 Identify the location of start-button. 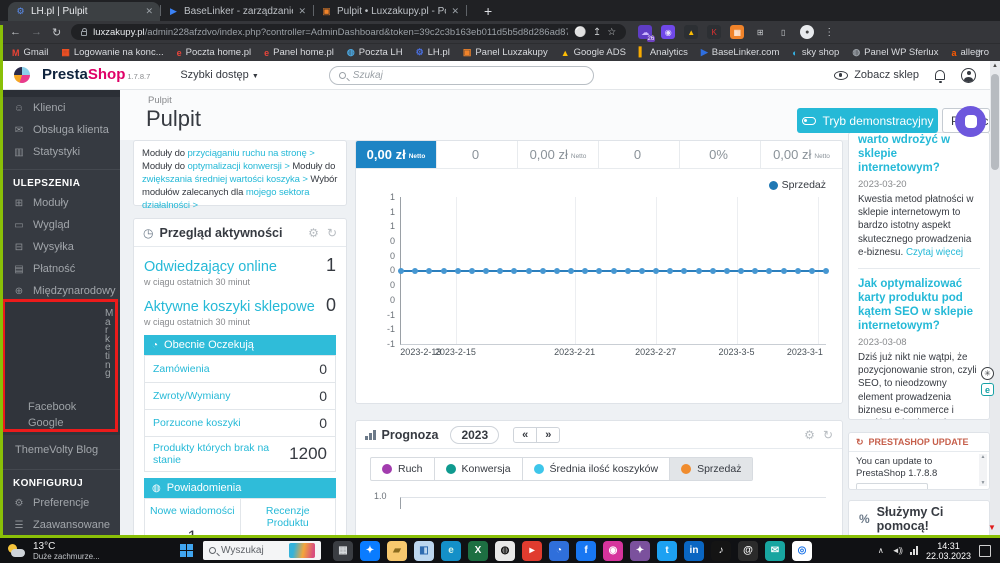
(186, 550).